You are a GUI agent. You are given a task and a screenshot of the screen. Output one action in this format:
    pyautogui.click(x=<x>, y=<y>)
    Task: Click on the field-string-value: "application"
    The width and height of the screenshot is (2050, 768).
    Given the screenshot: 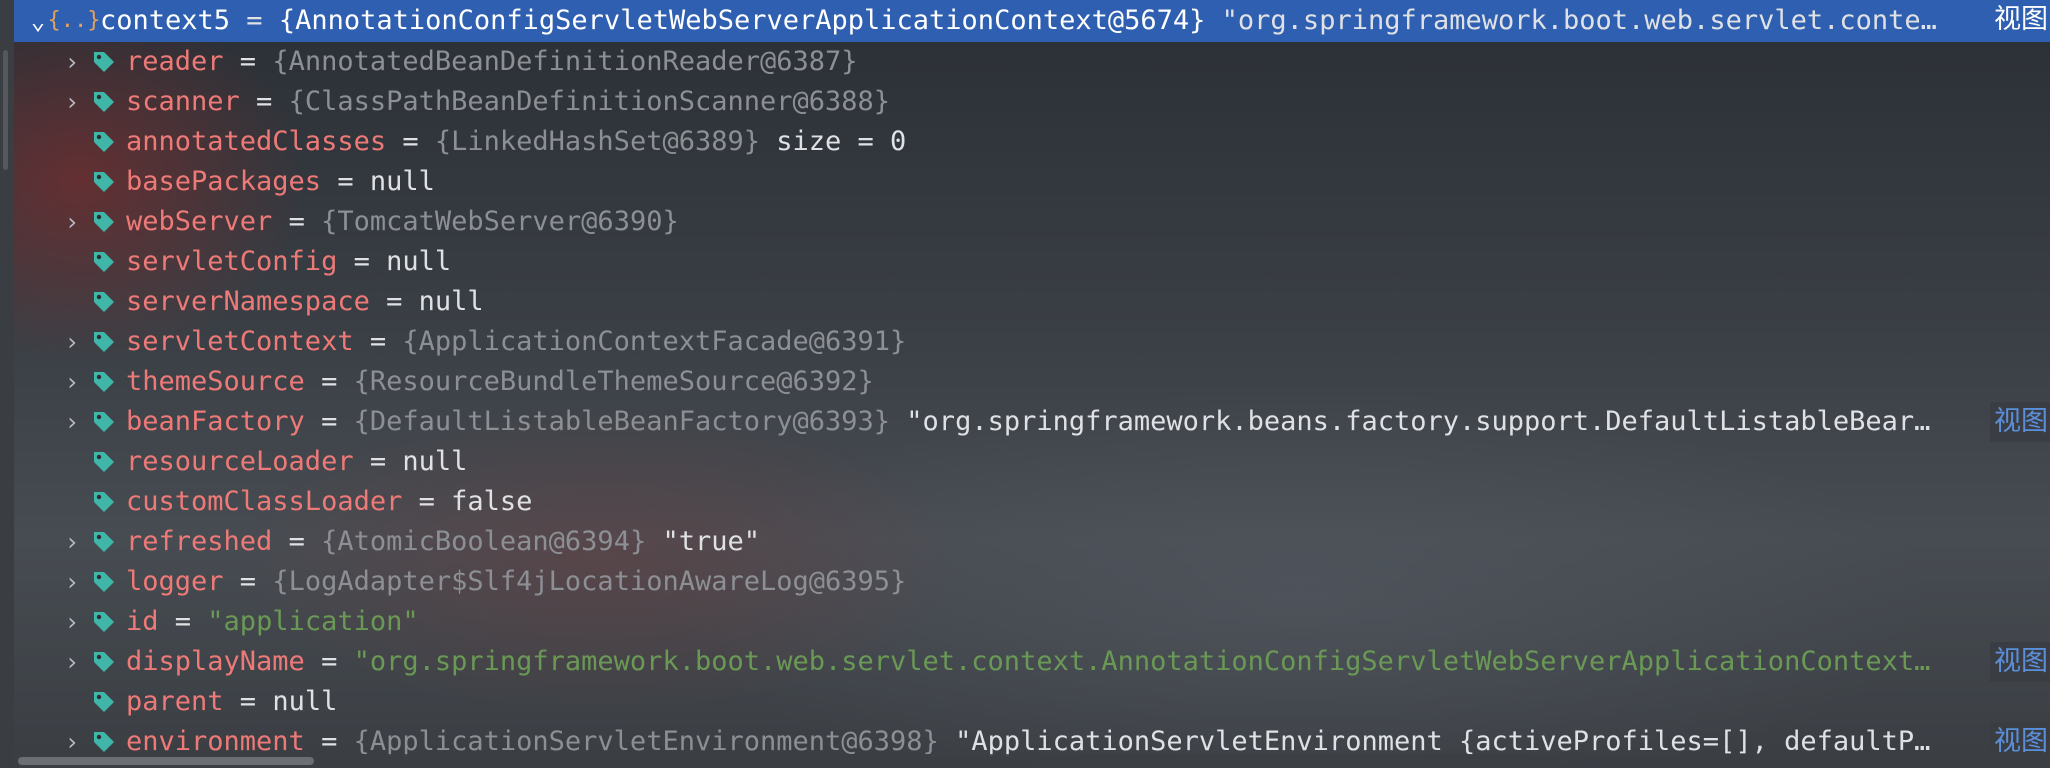 What is the action you would take?
    pyautogui.click(x=313, y=621)
    